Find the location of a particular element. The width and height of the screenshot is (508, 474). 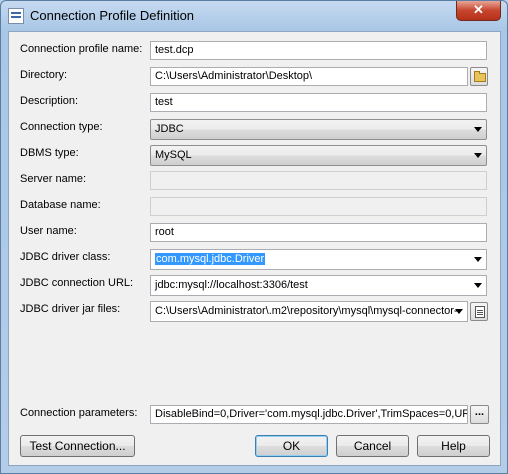

user-name-label: User name: is located at coordinates (48, 231).